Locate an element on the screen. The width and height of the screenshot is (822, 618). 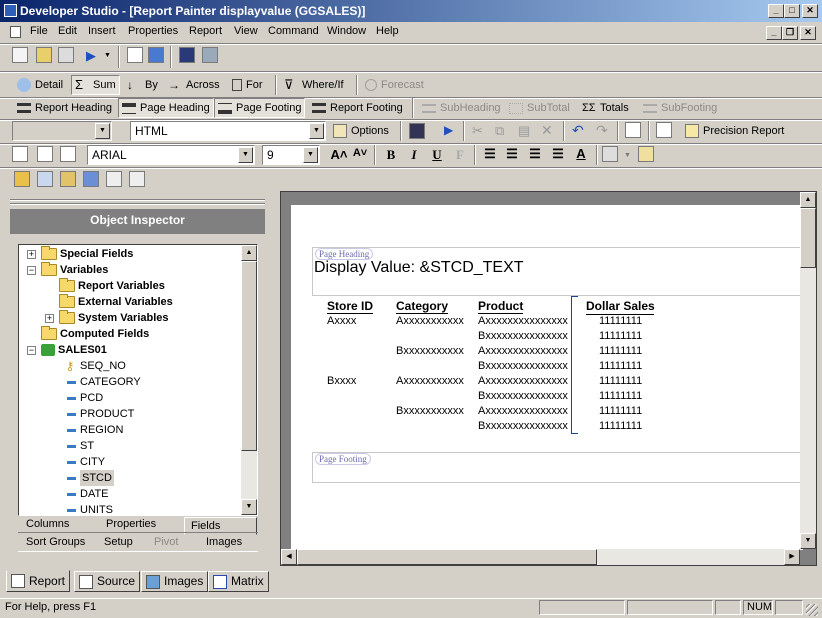
tab-images: Images is located at coordinates (228, 543).